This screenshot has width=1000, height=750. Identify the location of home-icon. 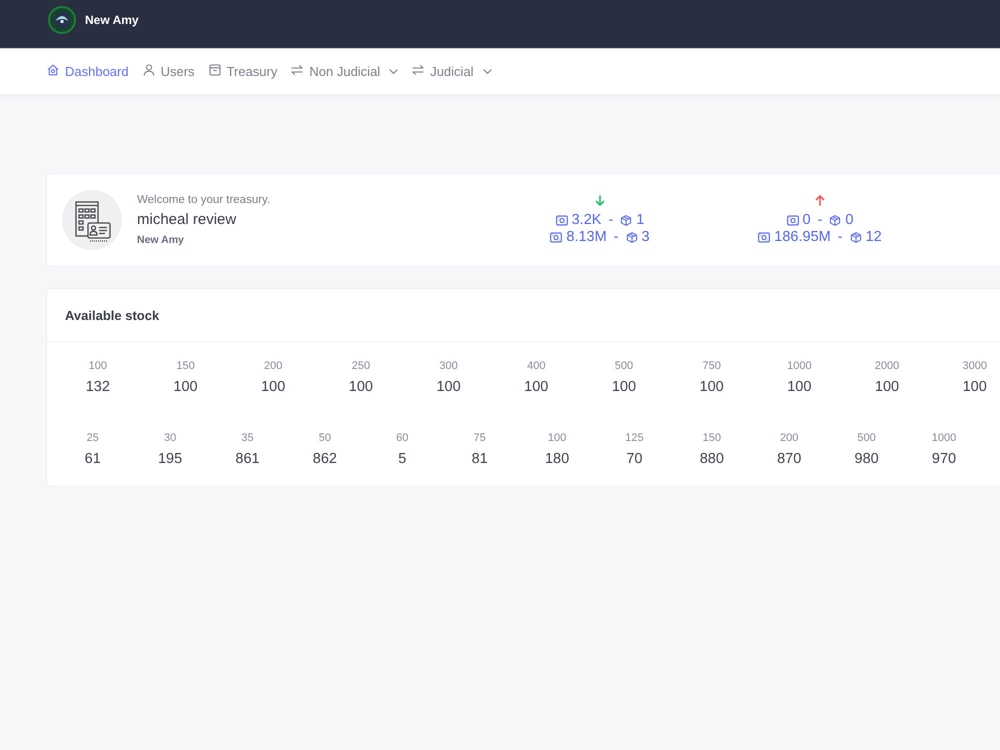
(53, 70).